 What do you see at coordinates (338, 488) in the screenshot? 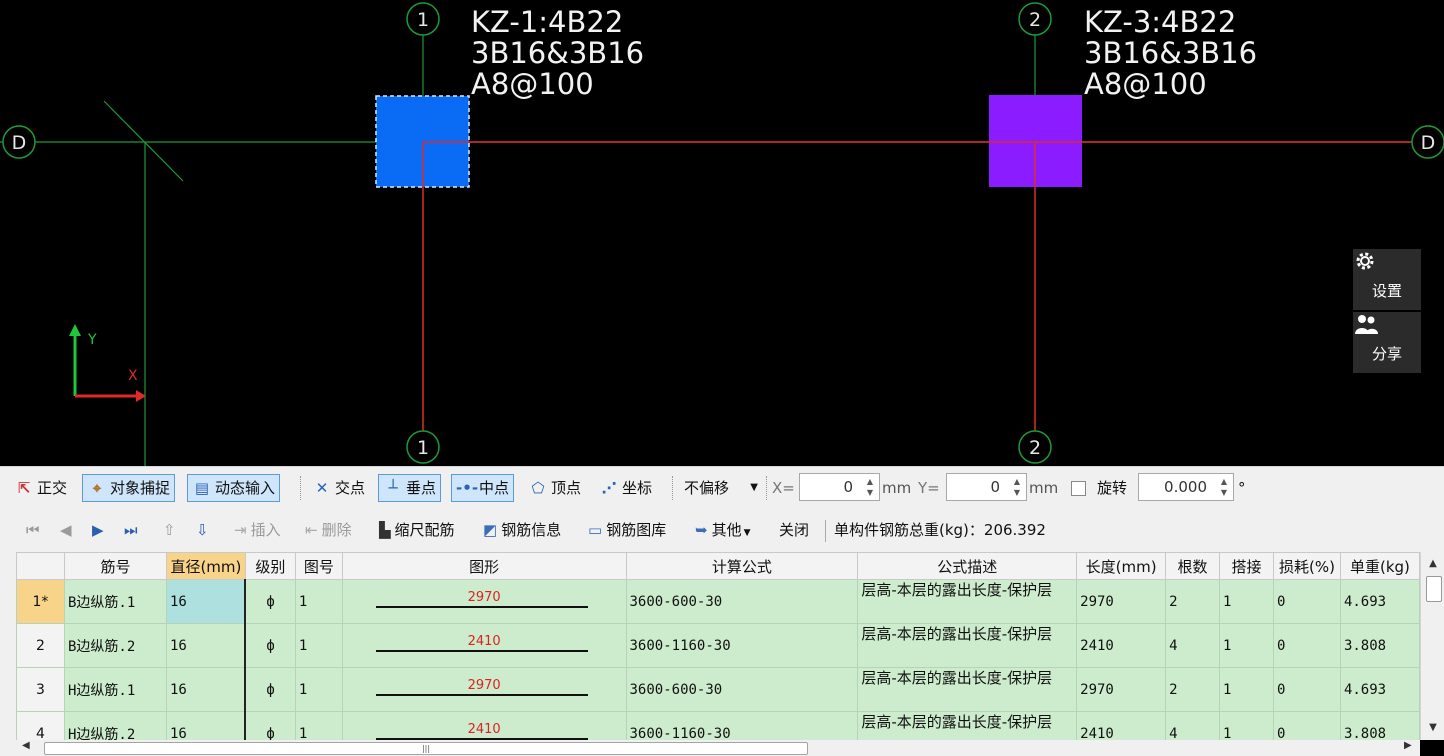
I see `intersection-snap: ✕ 交点` at bounding box center [338, 488].